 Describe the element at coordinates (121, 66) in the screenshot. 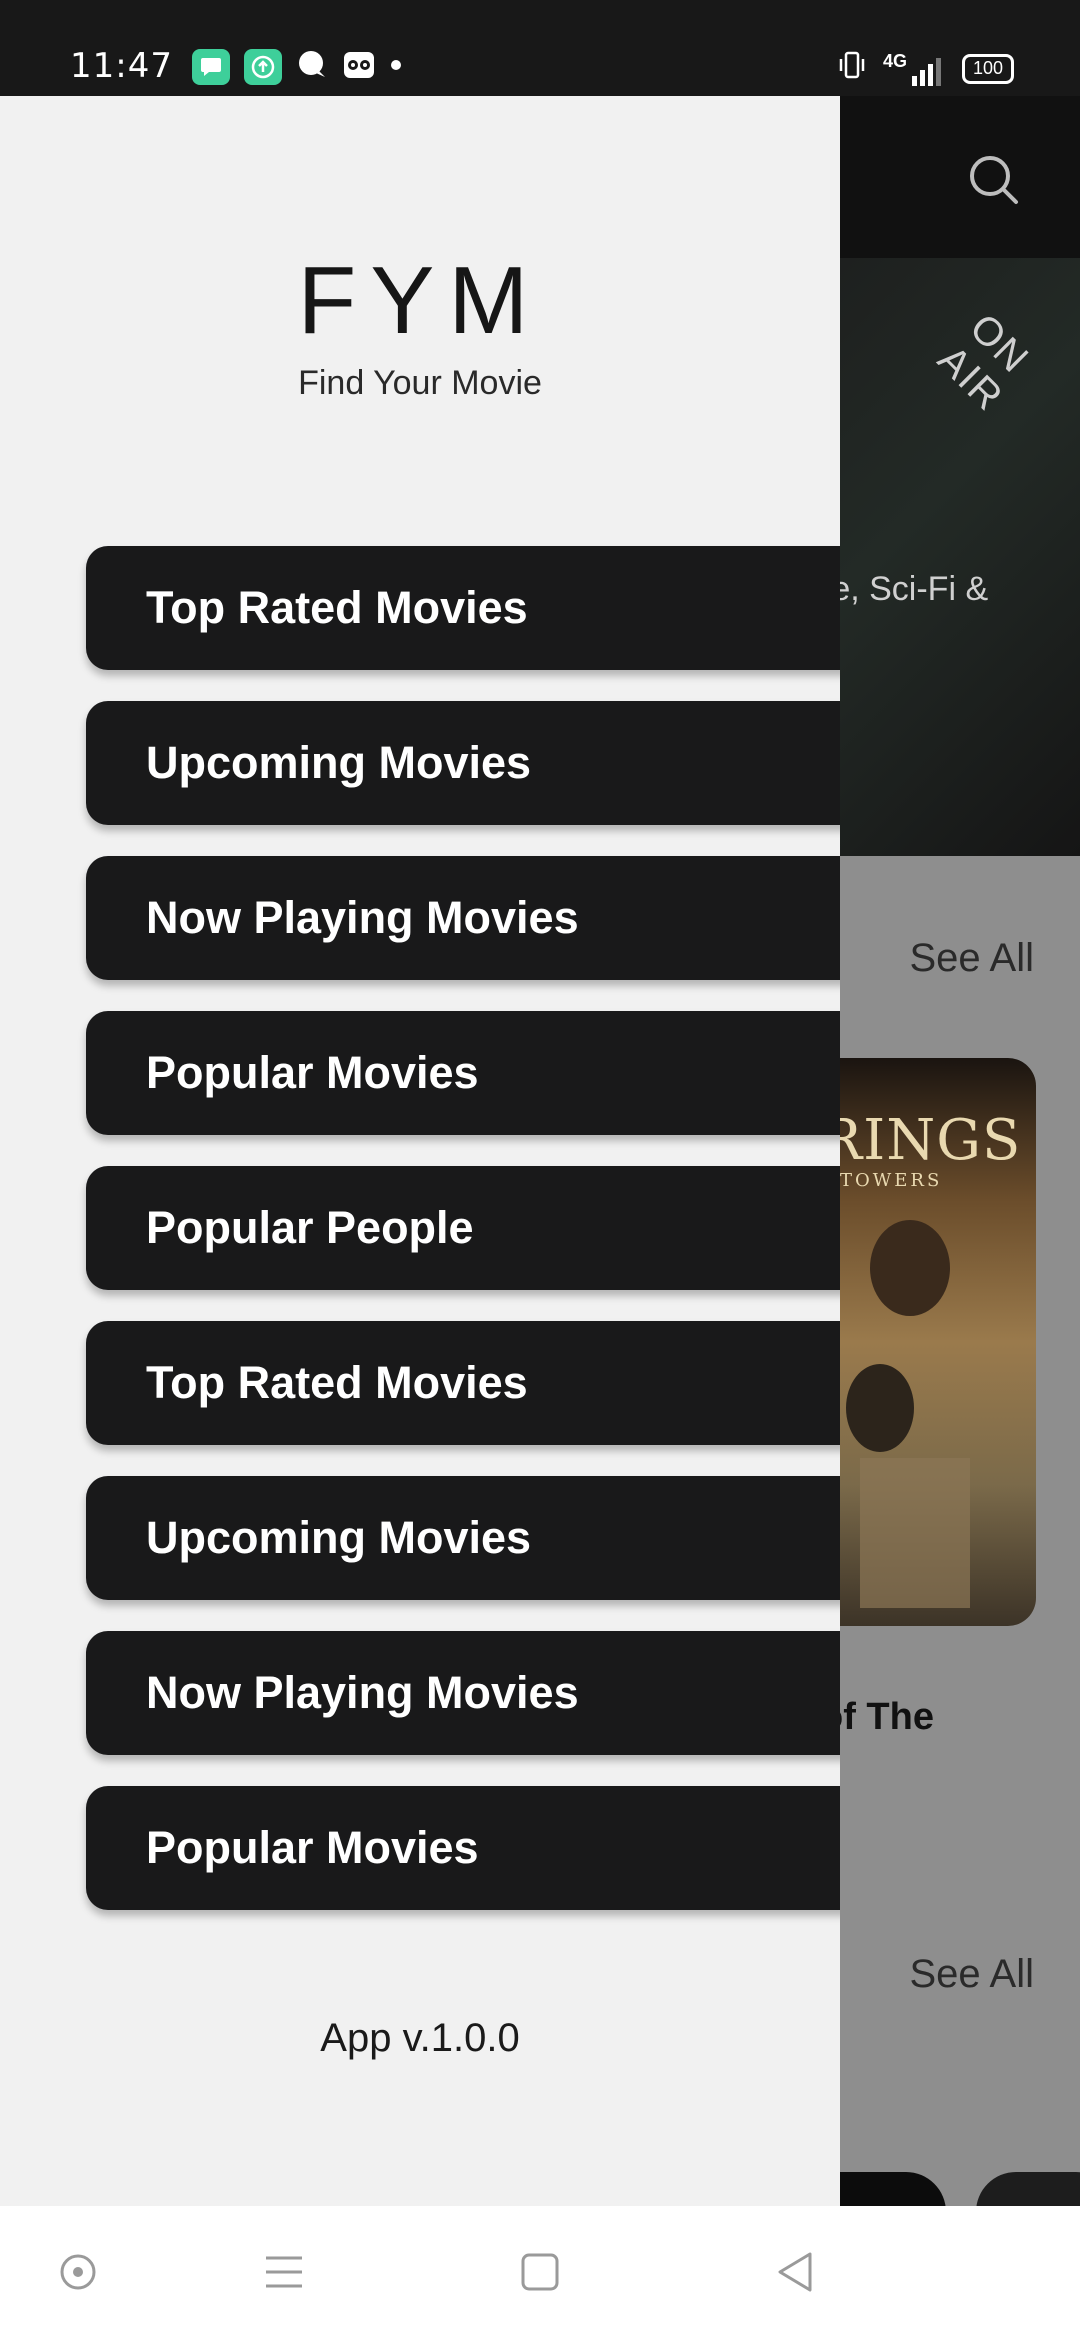

I see `status-time: 11:47` at that location.